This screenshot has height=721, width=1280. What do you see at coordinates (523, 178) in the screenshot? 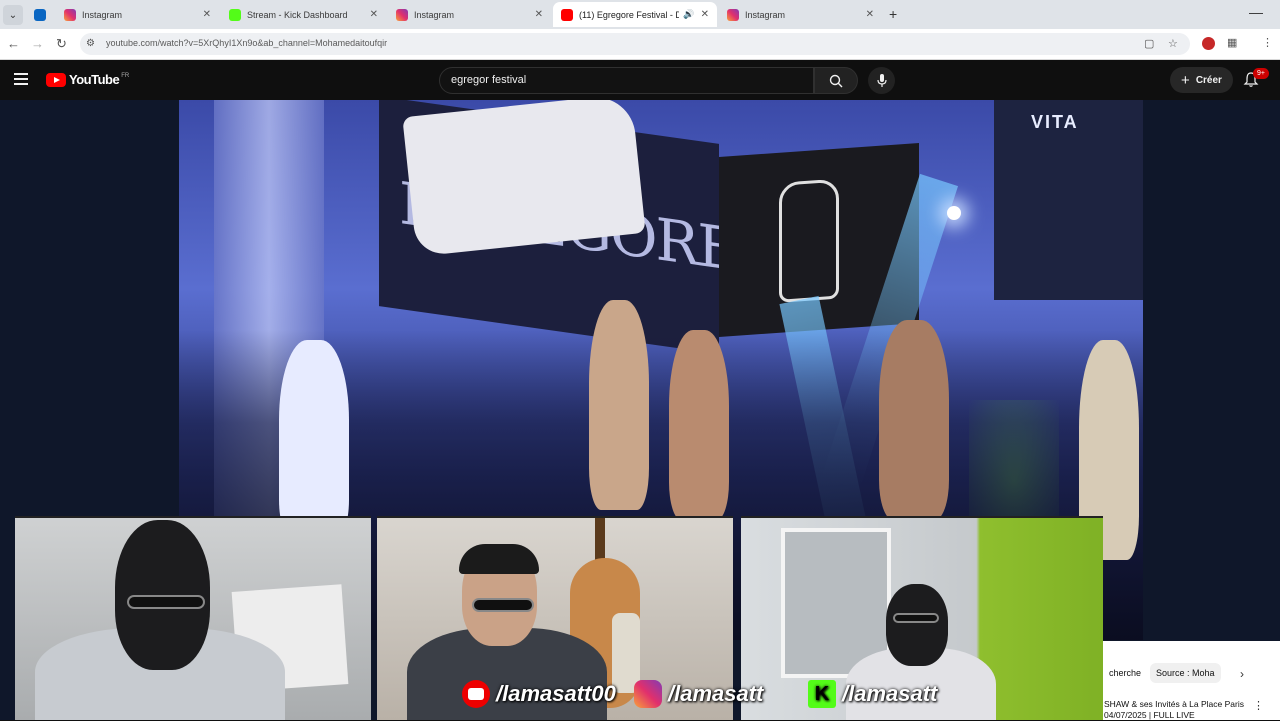
I see `waving-flag` at bounding box center [523, 178].